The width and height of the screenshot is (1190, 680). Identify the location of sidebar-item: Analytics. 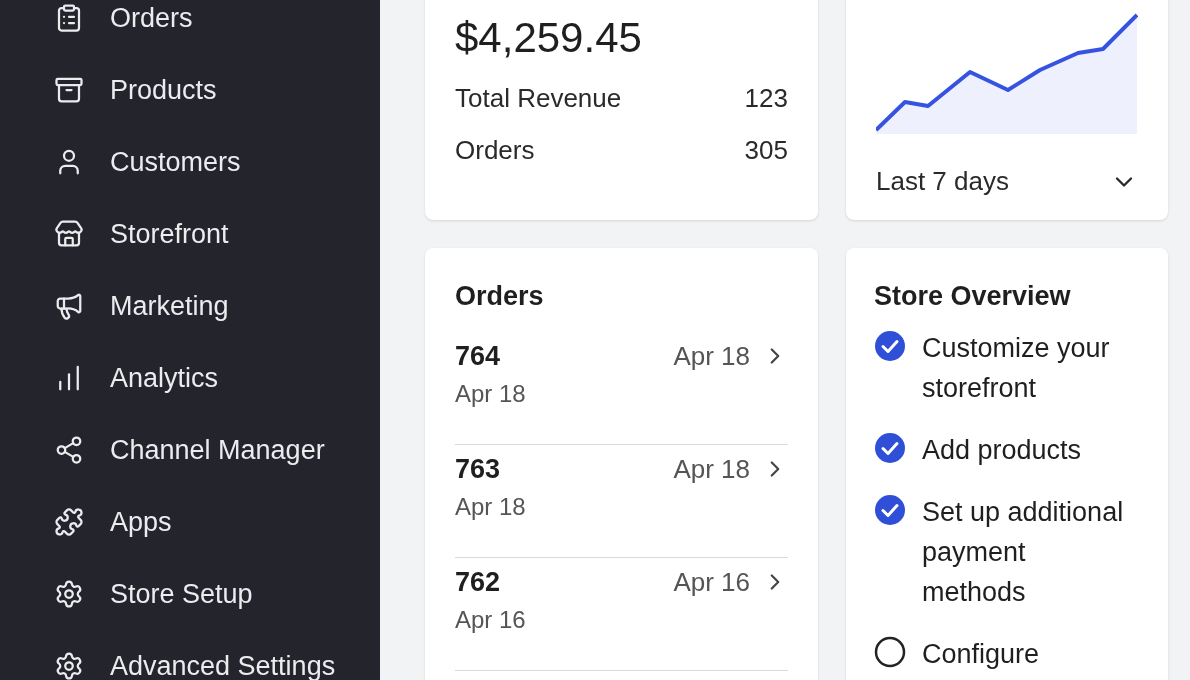
(190, 378).